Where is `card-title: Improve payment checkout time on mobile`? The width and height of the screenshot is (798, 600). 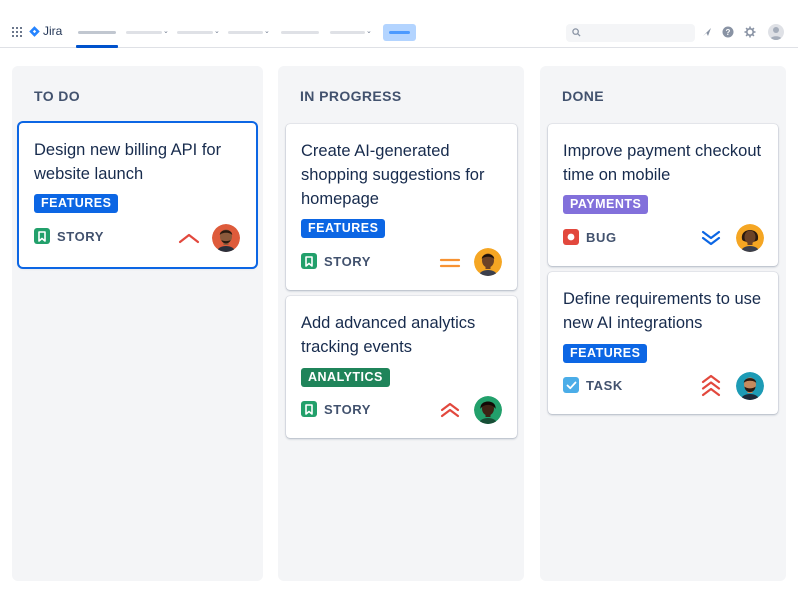 card-title: Improve payment checkout time on mobile is located at coordinates (662, 163).